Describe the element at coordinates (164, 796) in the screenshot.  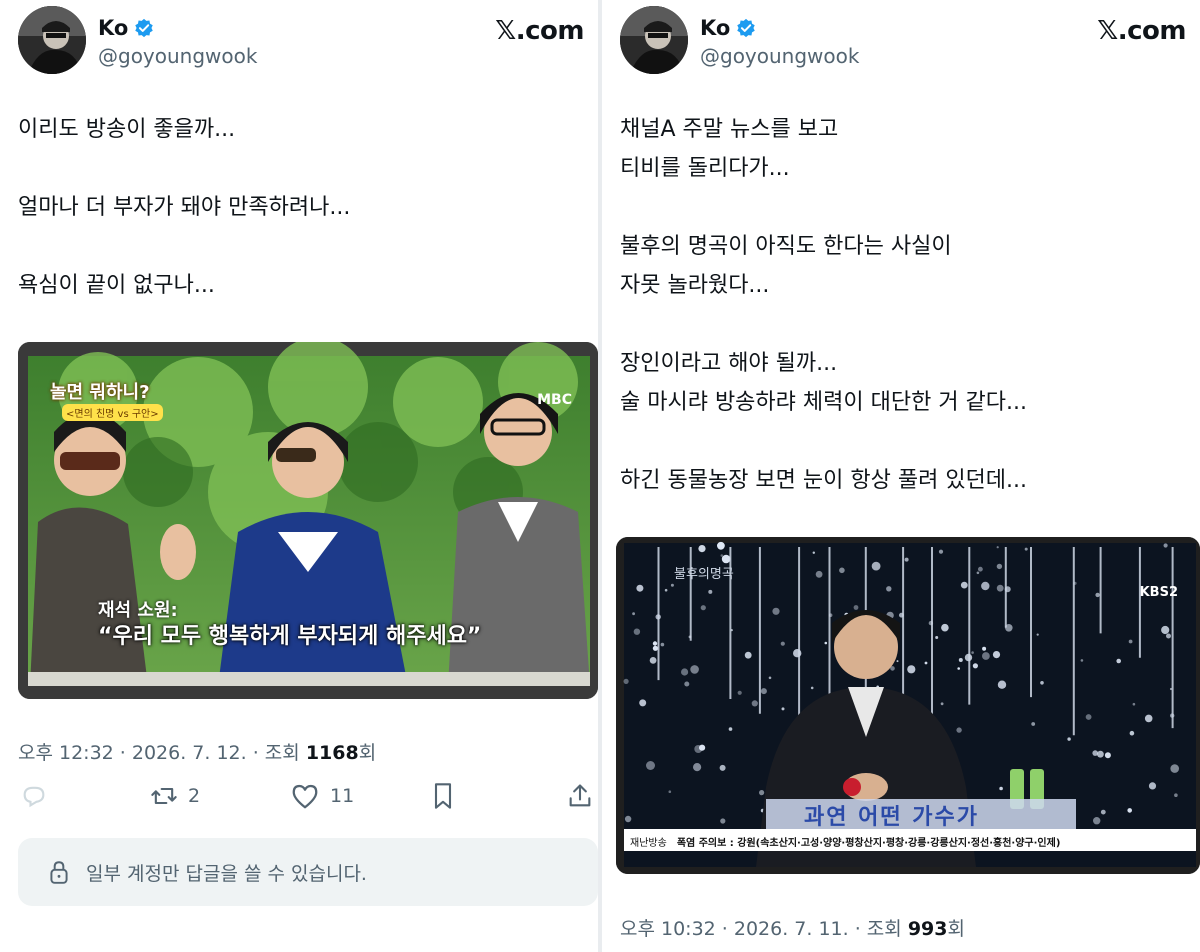
I see `retweet-icon` at that location.